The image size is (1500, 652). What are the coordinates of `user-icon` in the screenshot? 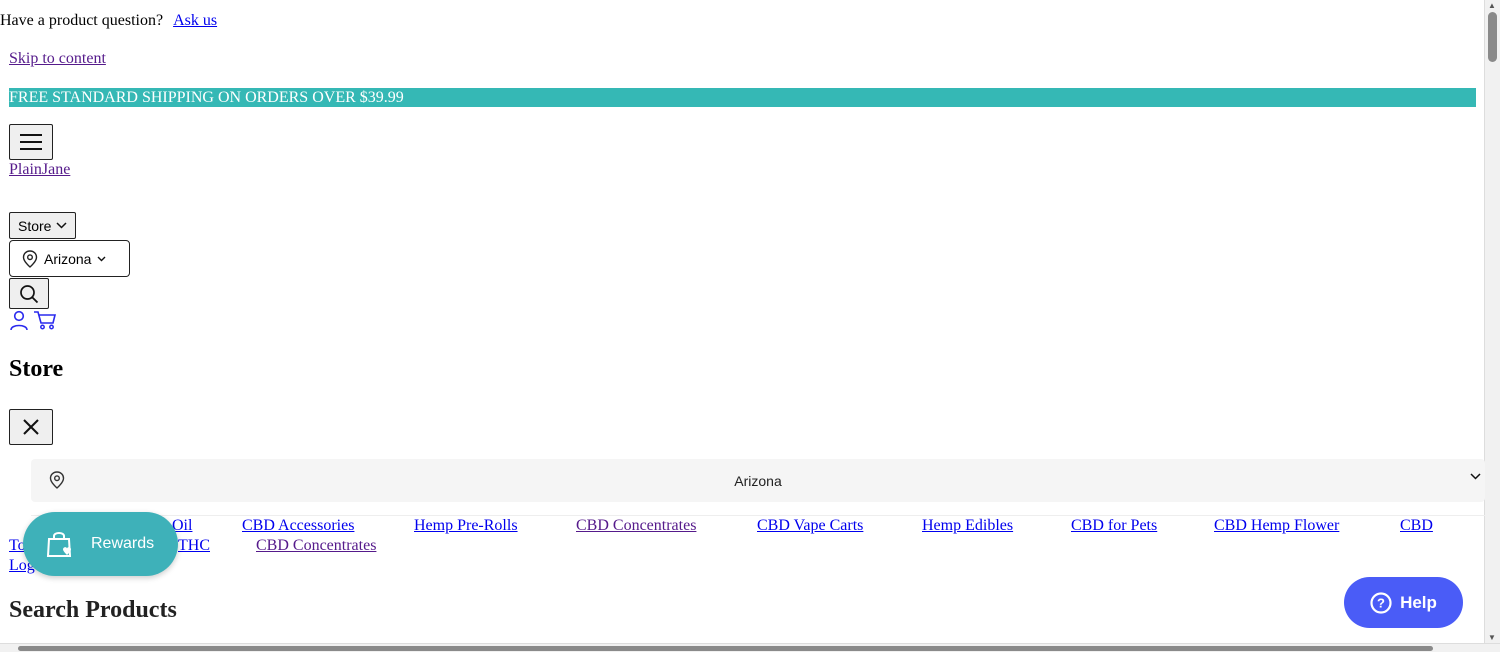 It's located at (19, 320).